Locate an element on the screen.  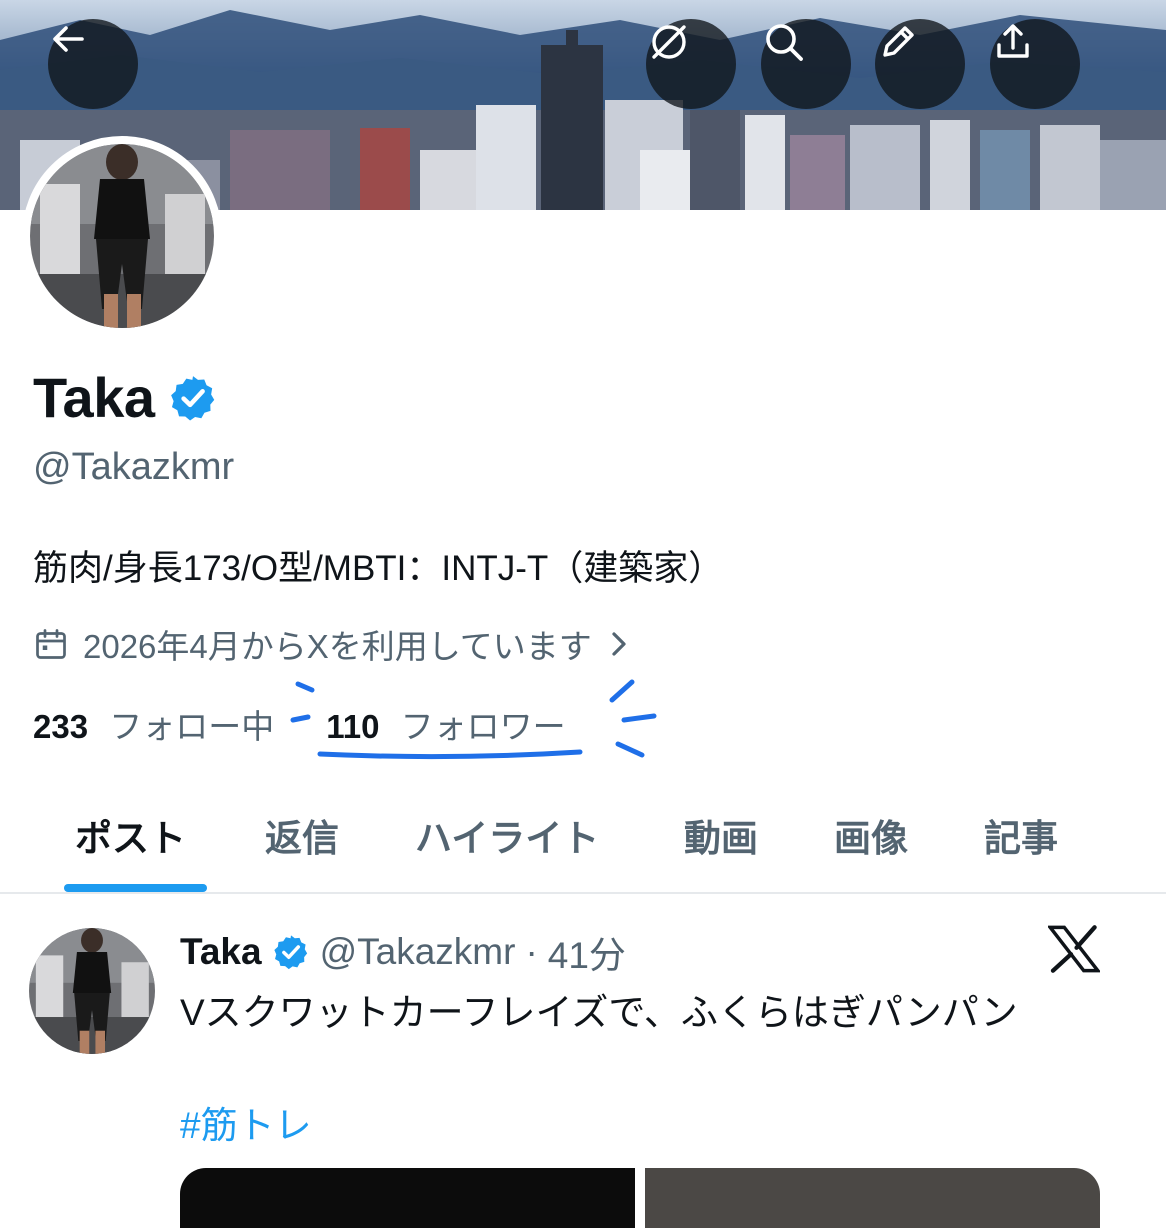
search-icon is located at coordinates (784, 42).